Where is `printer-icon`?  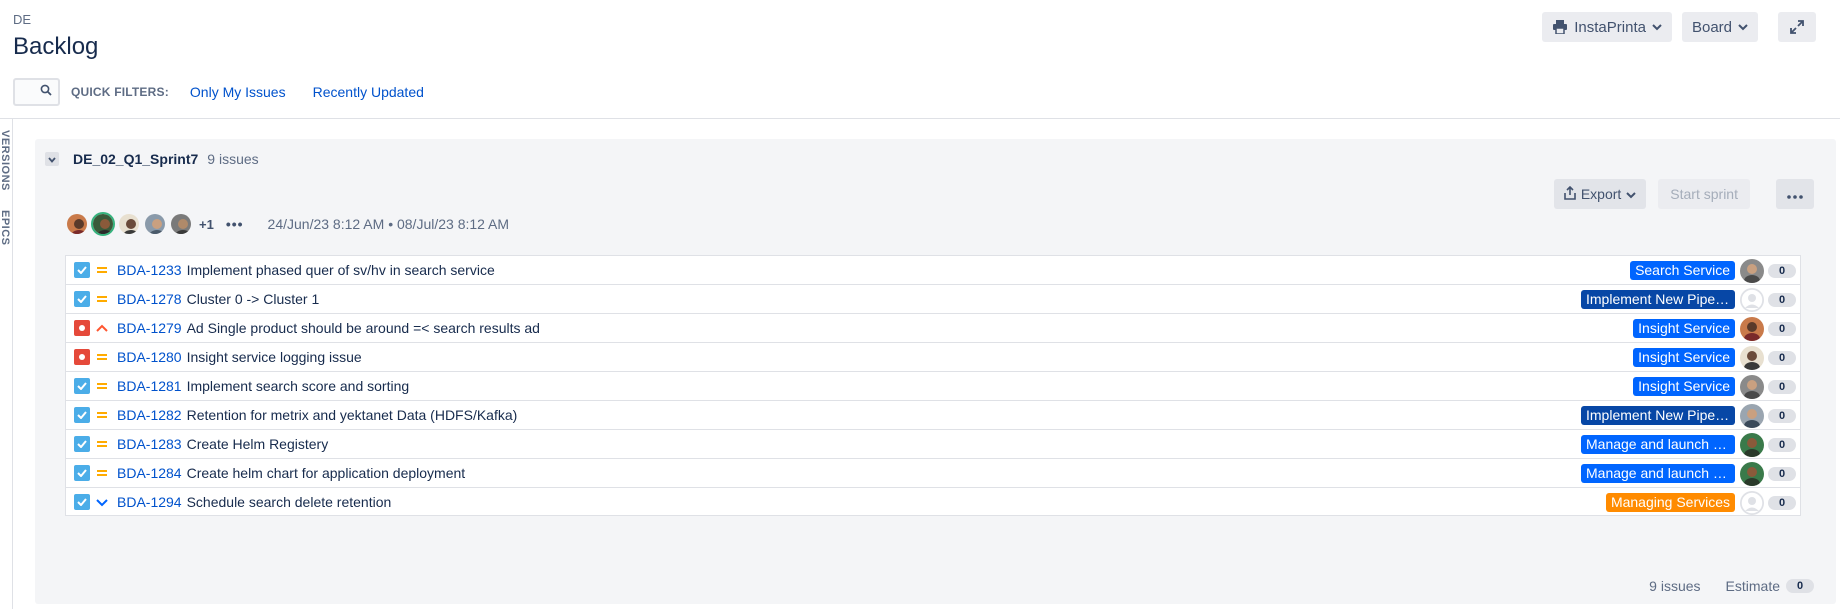
printer-icon is located at coordinates (1560, 27).